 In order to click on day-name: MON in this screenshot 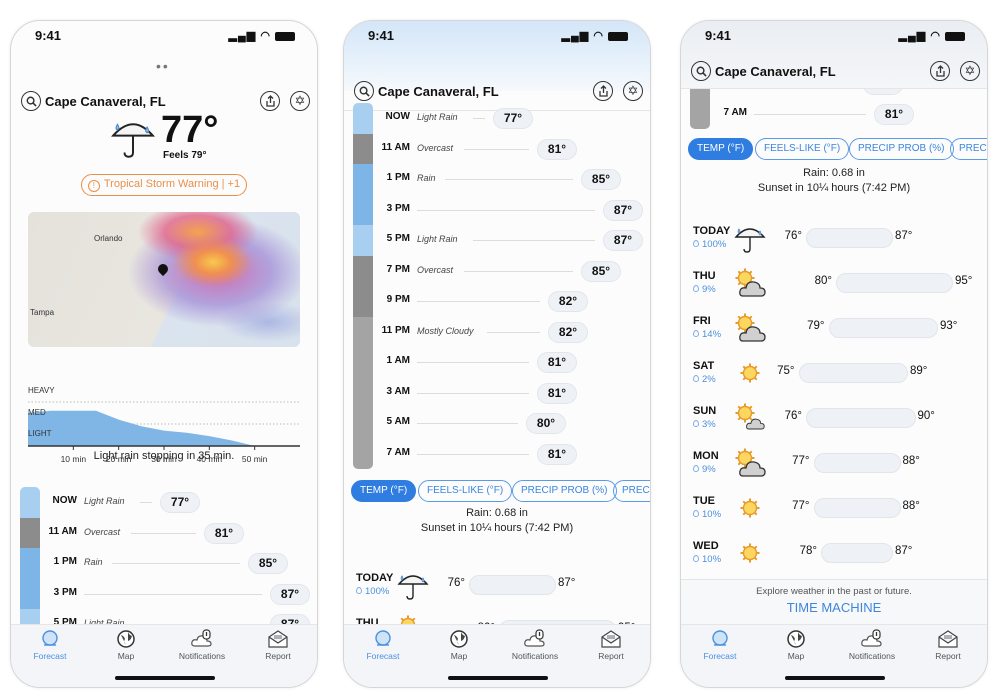, I will do `click(706, 456)`.